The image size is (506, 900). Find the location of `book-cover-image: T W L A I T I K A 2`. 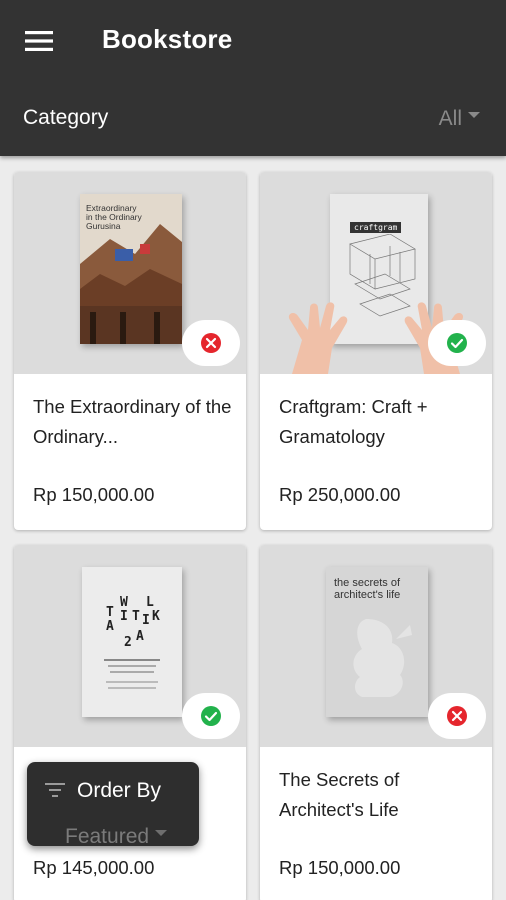

book-cover-image: T W L A I T I K A 2 is located at coordinates (130, 646).